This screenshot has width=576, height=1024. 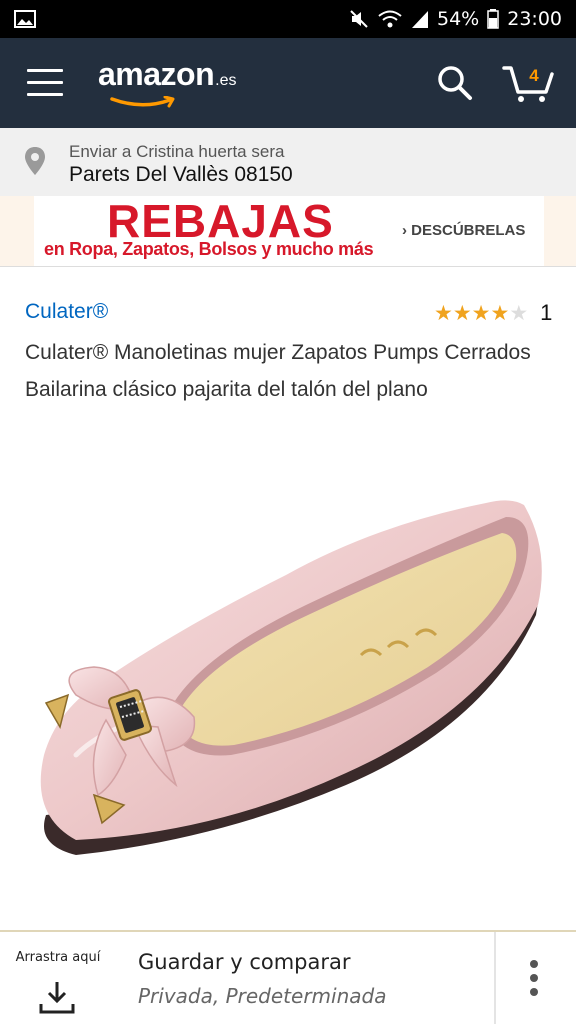 What do you see at coordinates (58, 957) in the screenshot?
I see `drag-label: Arrastra aquí` at bounding box center [58, 957].